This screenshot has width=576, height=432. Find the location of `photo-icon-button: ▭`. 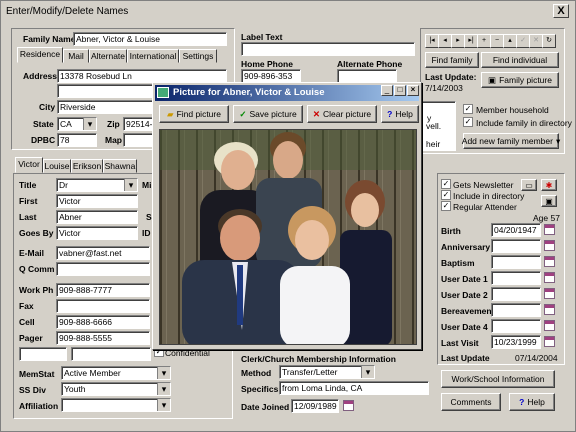

photo-icon-button: ▭ is located at coordinates (529, 185).